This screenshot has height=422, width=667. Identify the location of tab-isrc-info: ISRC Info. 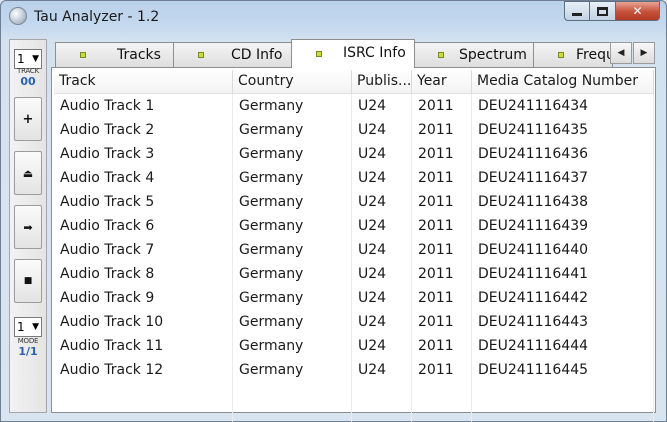
(353, 53).